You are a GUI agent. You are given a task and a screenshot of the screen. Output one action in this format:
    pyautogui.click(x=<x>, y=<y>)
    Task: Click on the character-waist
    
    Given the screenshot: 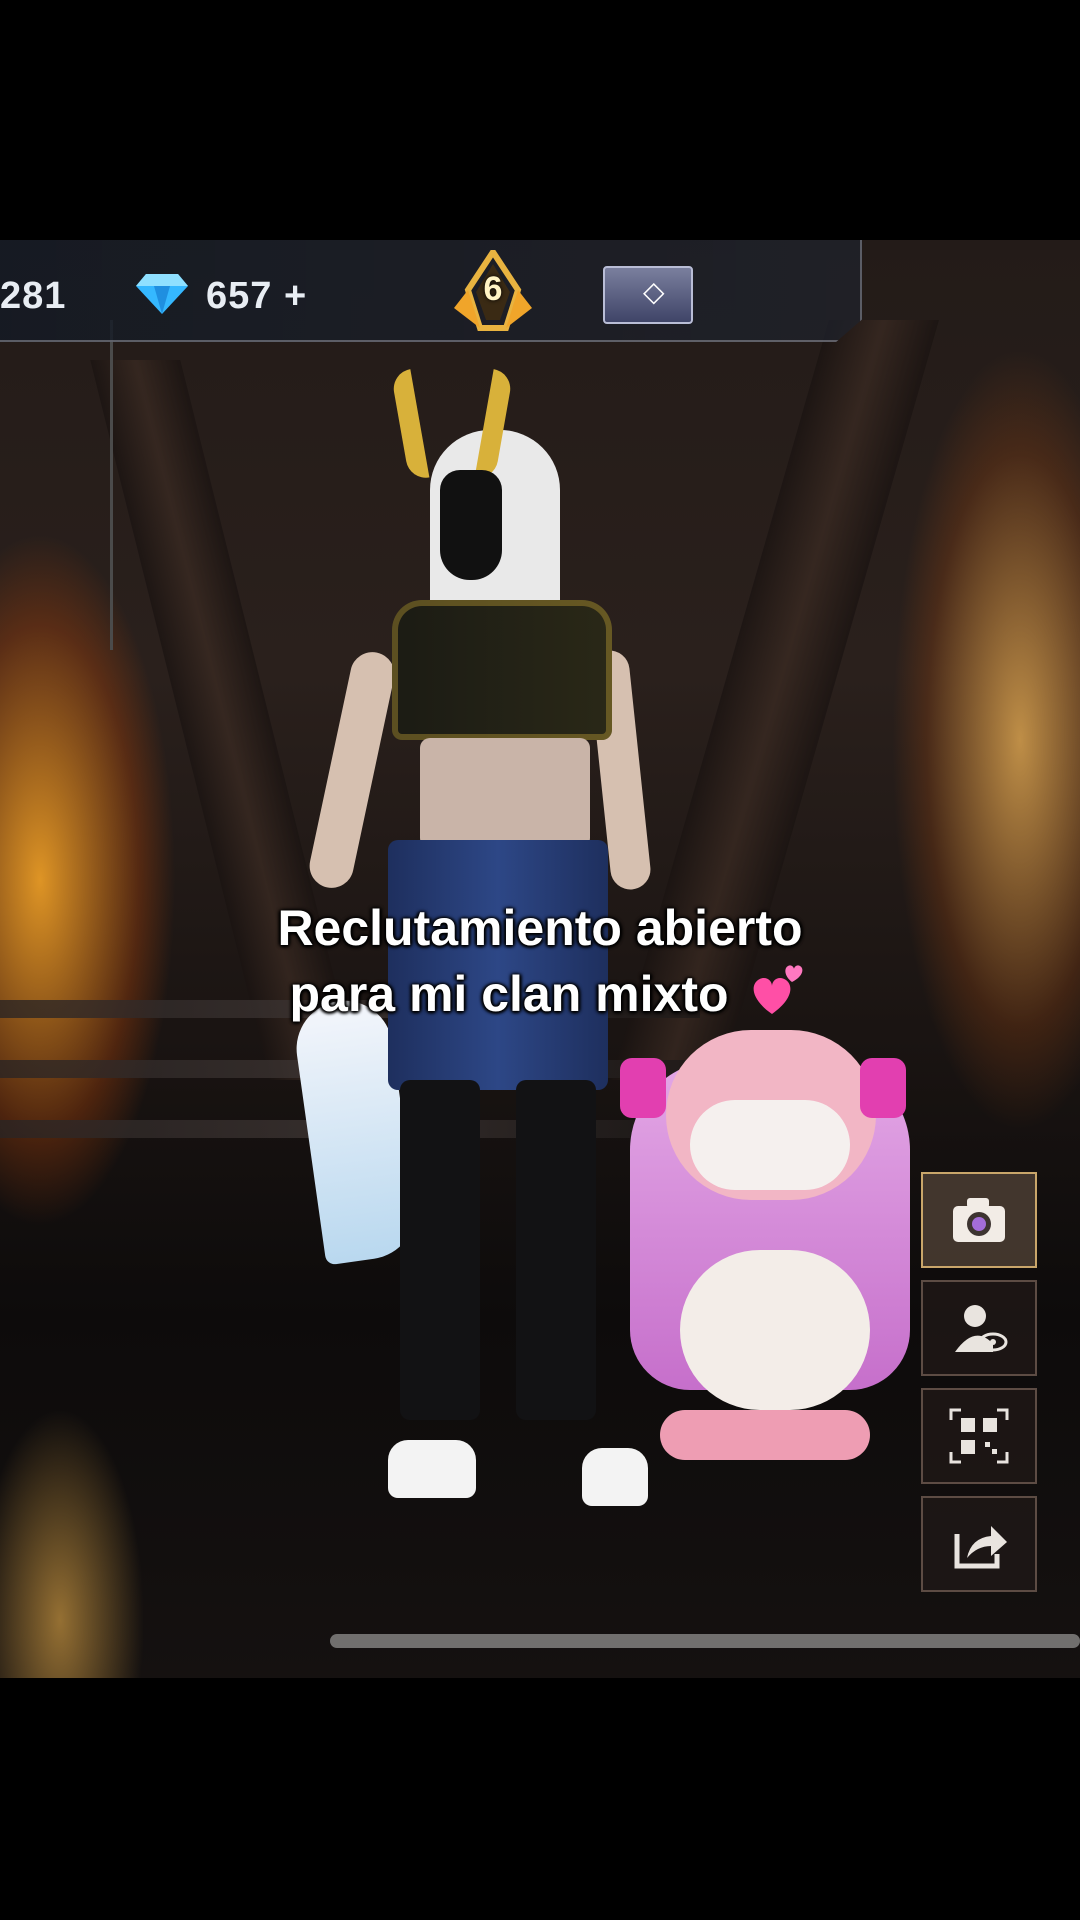 What is the action you would take?
    pyautogui.click(x=505, y=793)
    